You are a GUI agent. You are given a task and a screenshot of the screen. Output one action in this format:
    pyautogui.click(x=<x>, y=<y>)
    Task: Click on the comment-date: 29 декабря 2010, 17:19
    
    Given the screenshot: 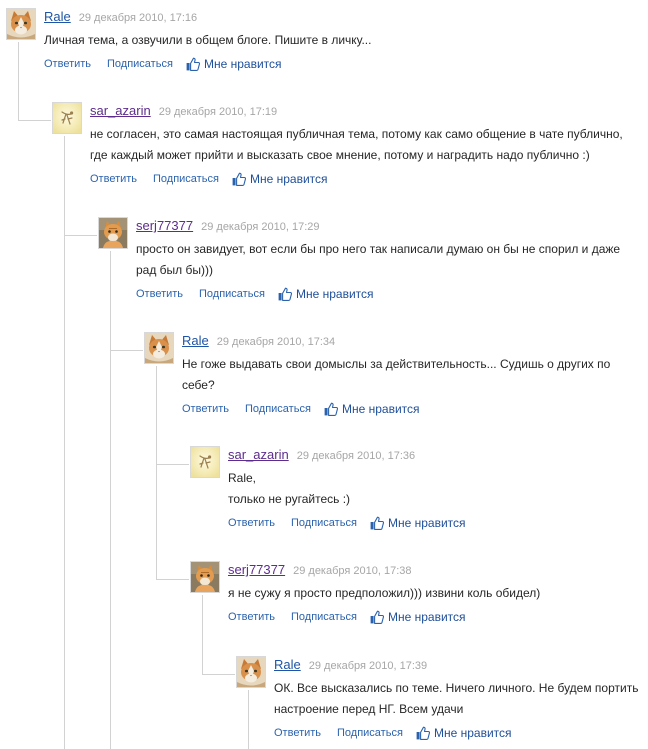 What is the action you would take?
    pyautogui.click(x=218, y=112)
    